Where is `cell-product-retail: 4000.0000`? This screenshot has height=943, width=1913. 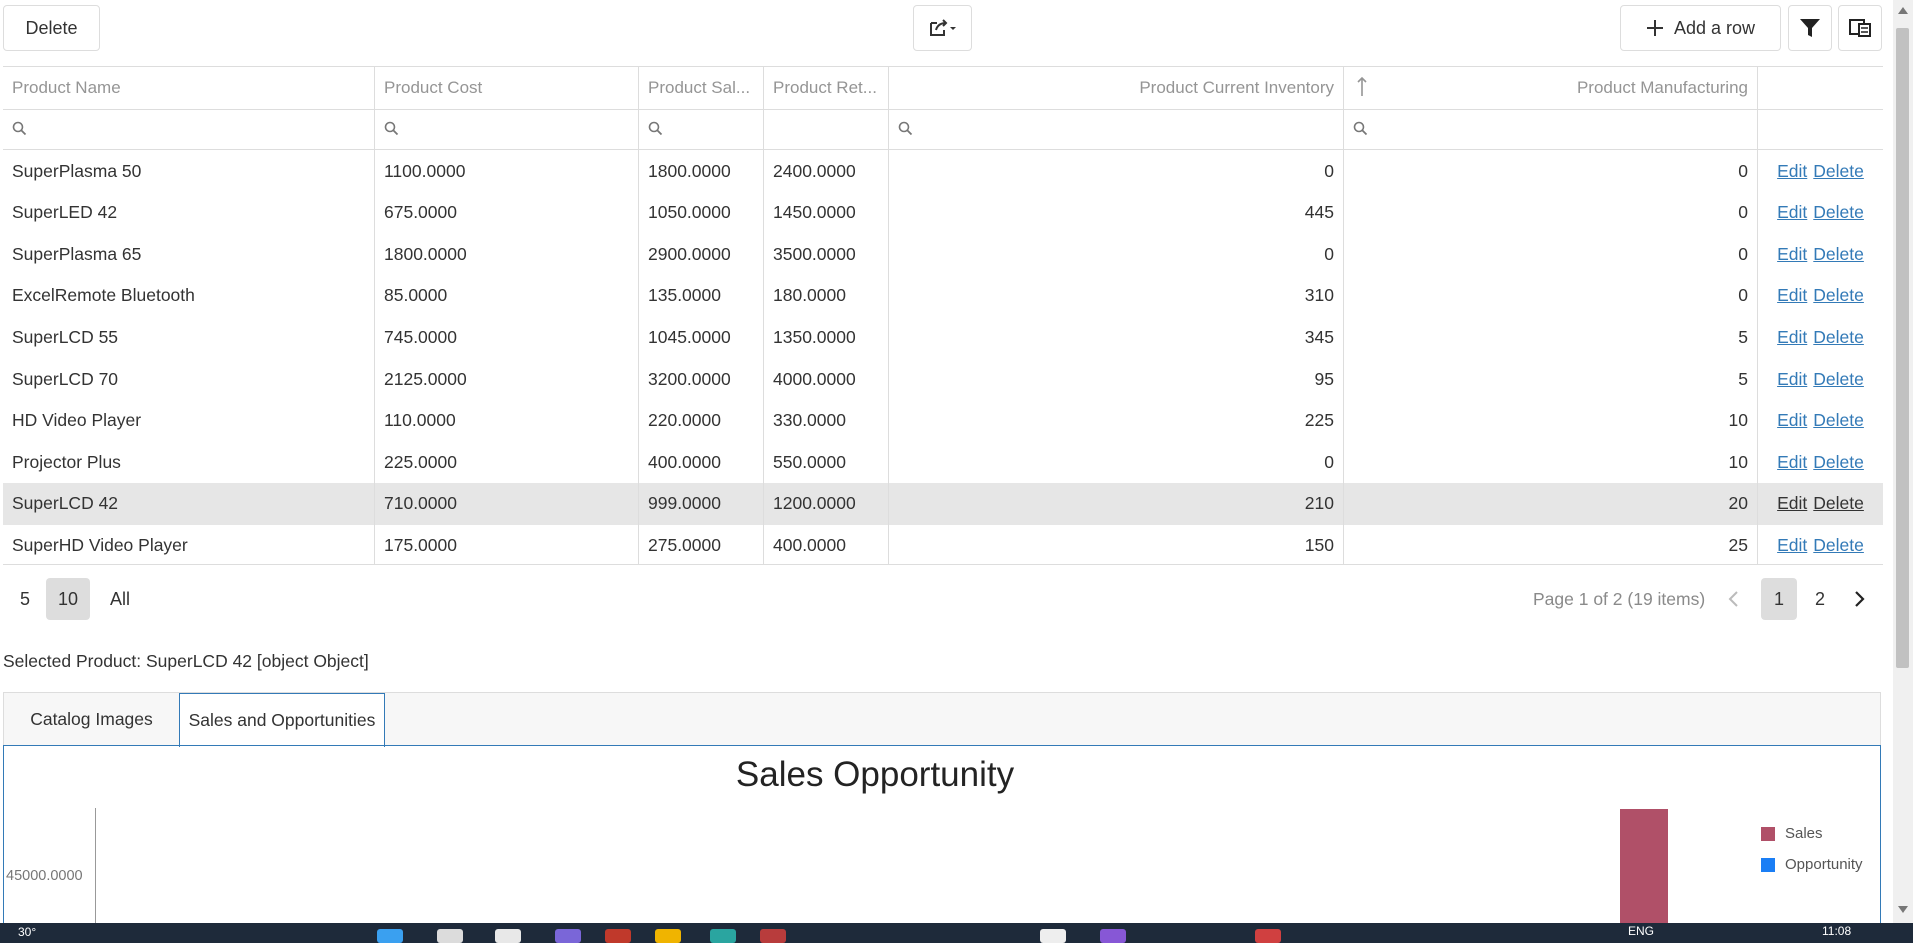
cell-product-retail: 4000.0000 is located at coordinates (826, 379).